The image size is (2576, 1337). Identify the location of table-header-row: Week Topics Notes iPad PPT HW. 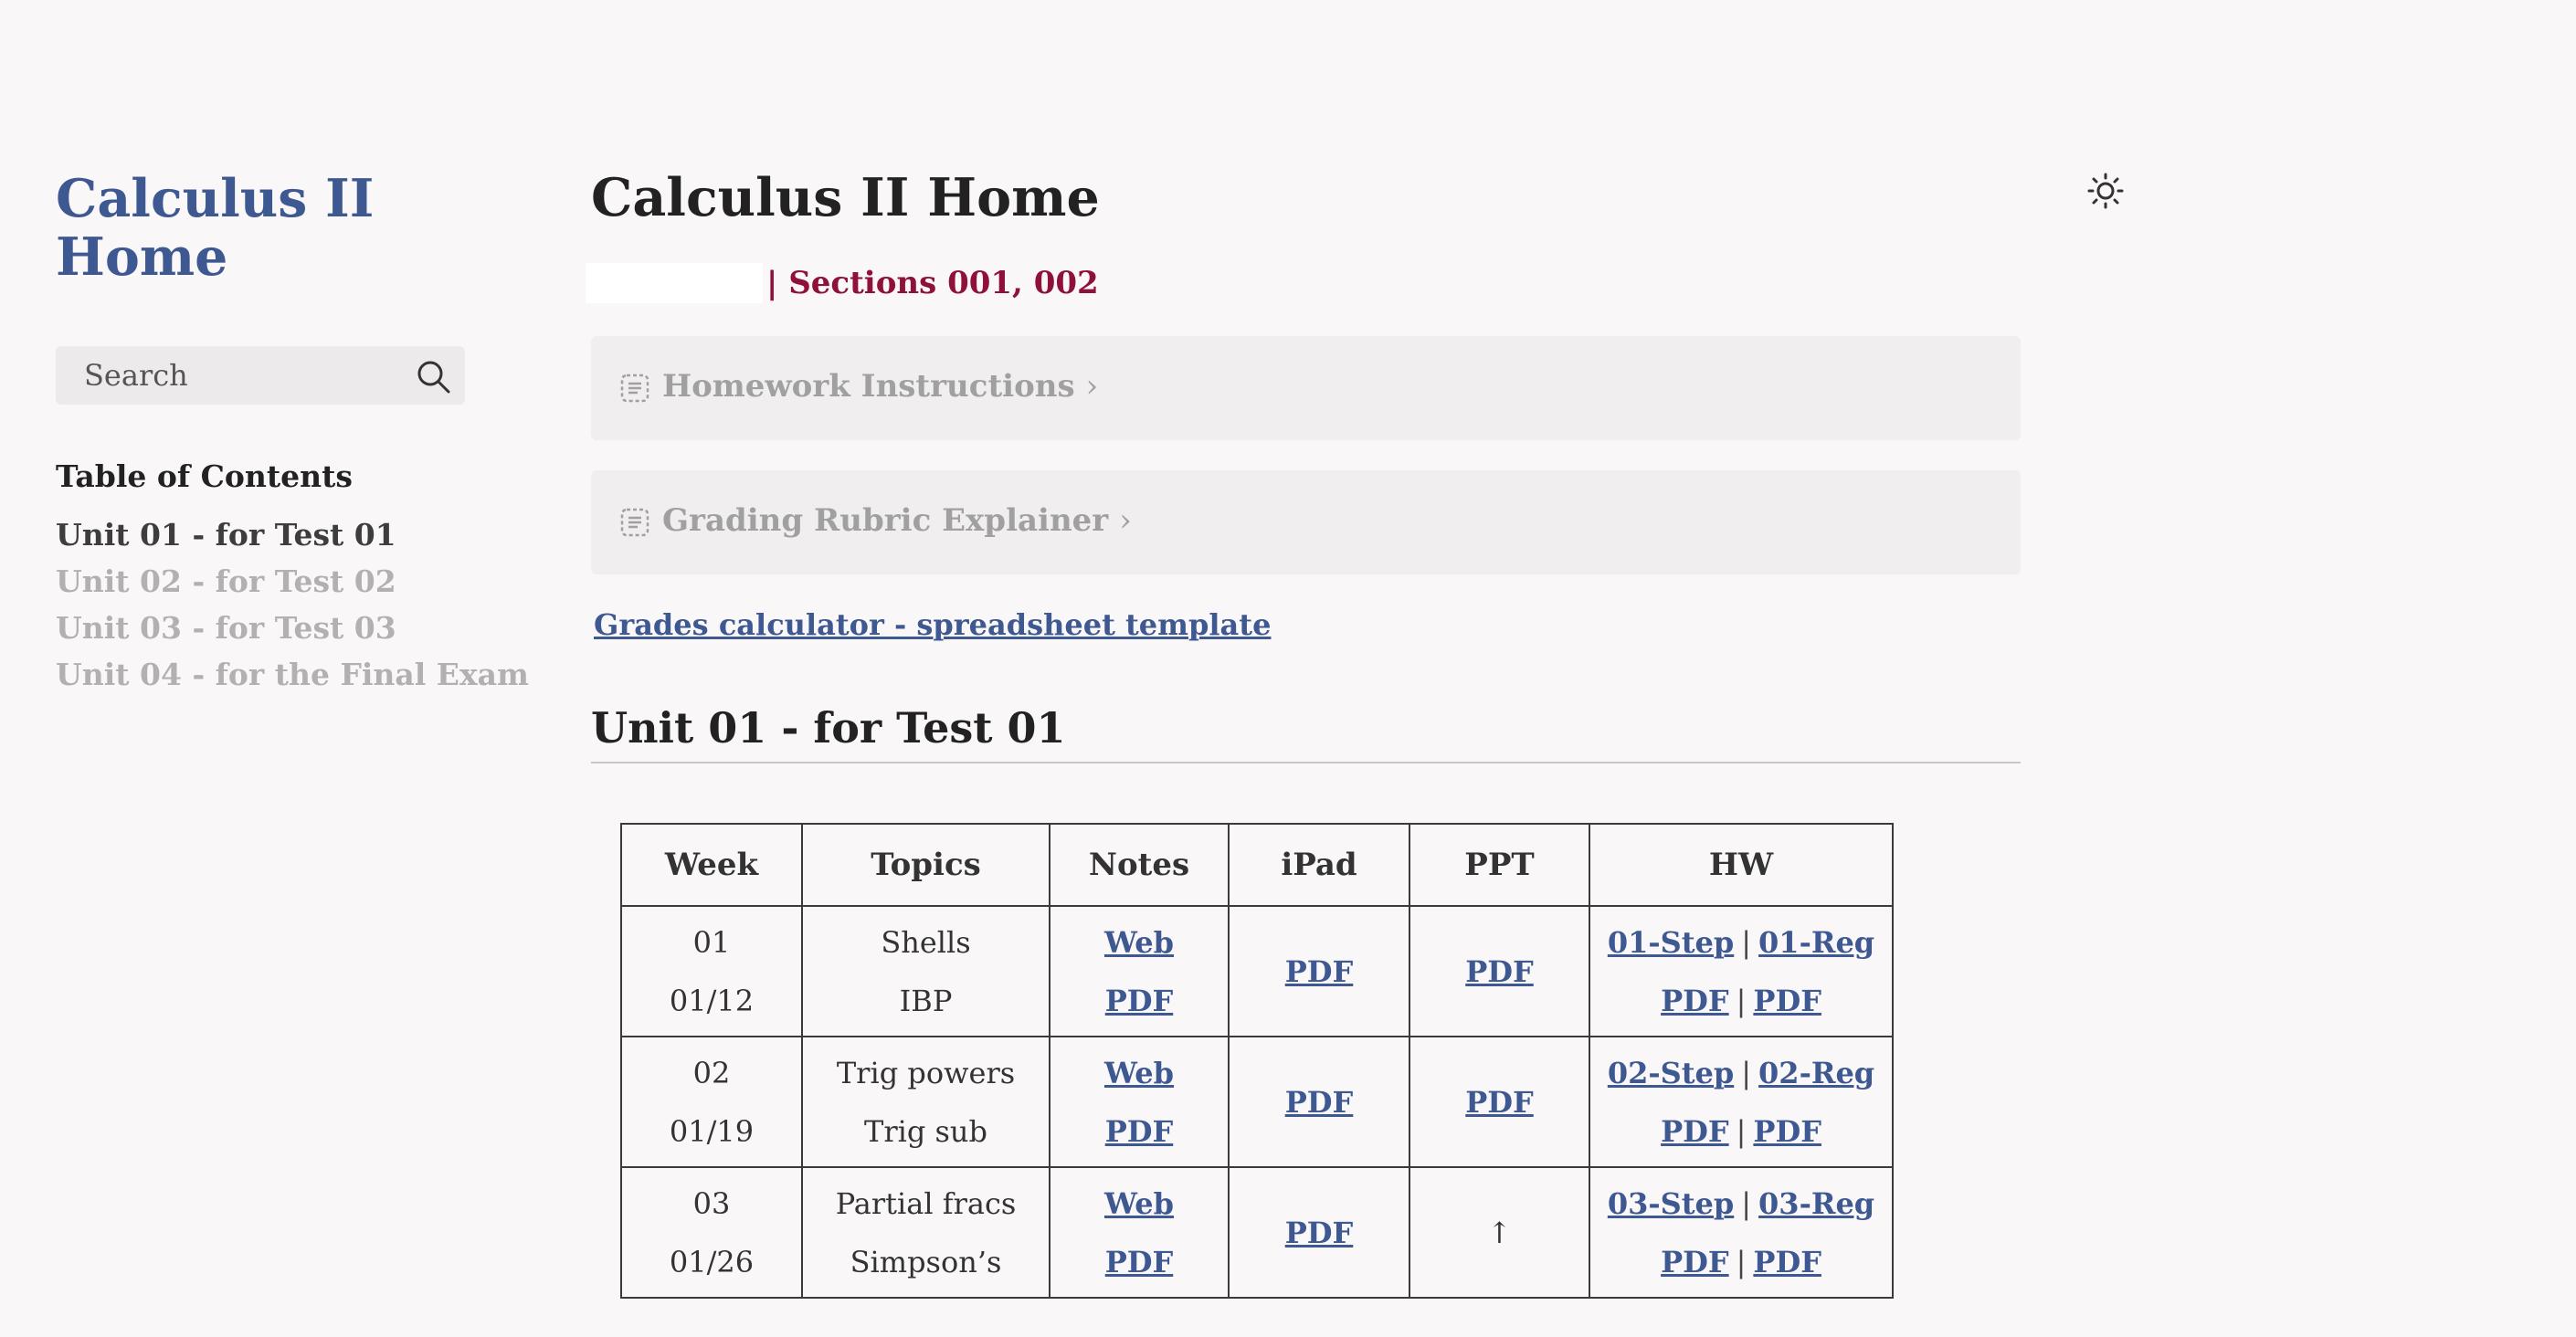
(1257, 865).